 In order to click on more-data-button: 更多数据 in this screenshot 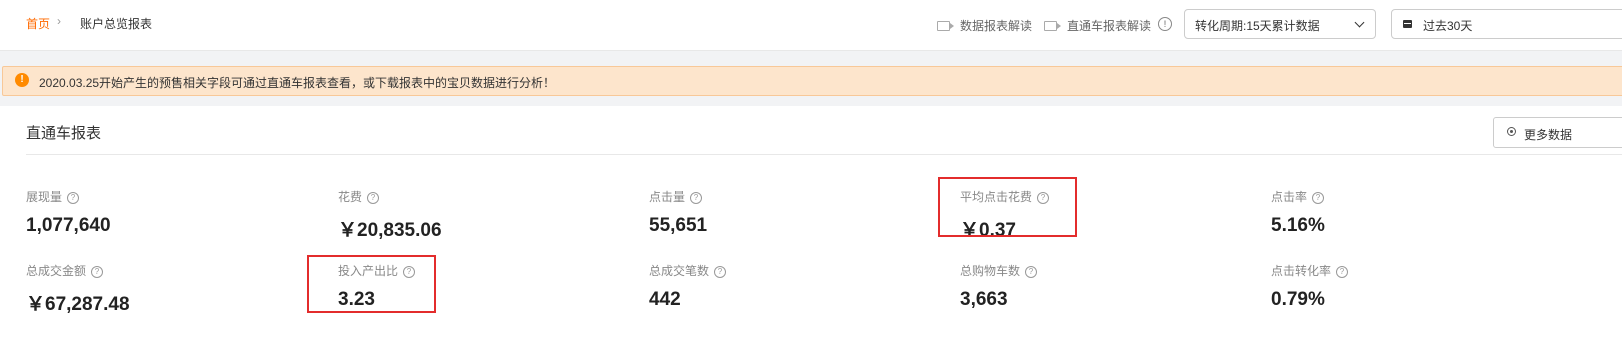, I will do `click(1557, 132)`.